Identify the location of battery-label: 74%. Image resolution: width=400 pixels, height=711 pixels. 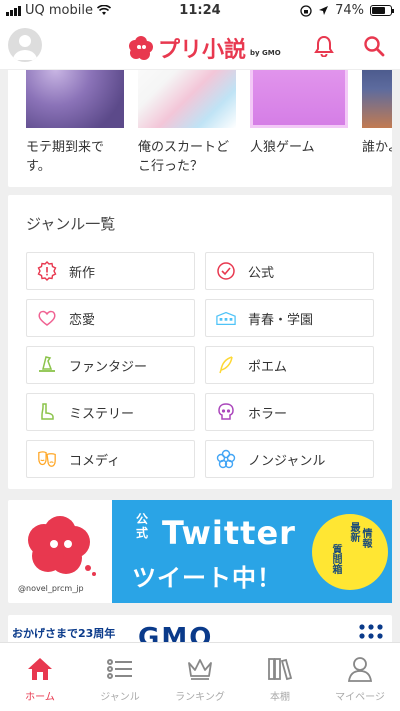
(349, 10).